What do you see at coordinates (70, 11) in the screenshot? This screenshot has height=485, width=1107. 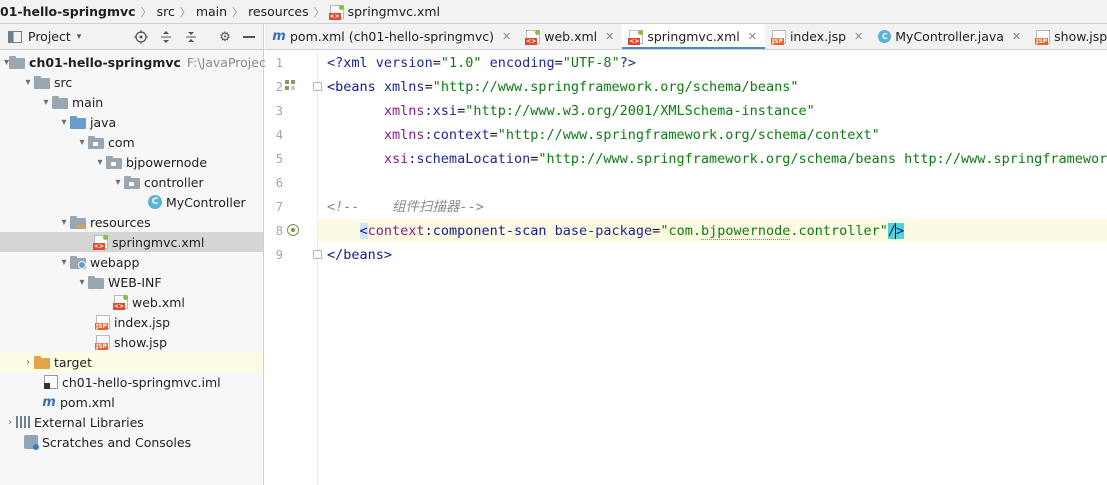 I see `breadcrumb-item-module: 01-hello-springmvc` at bounding box center [70, 11].